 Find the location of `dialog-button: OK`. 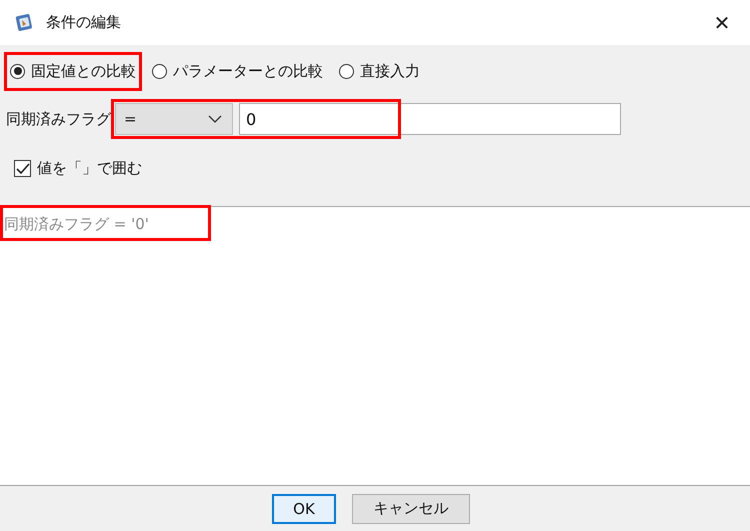

dialog-button: OK is located at coordinates (304, 509).